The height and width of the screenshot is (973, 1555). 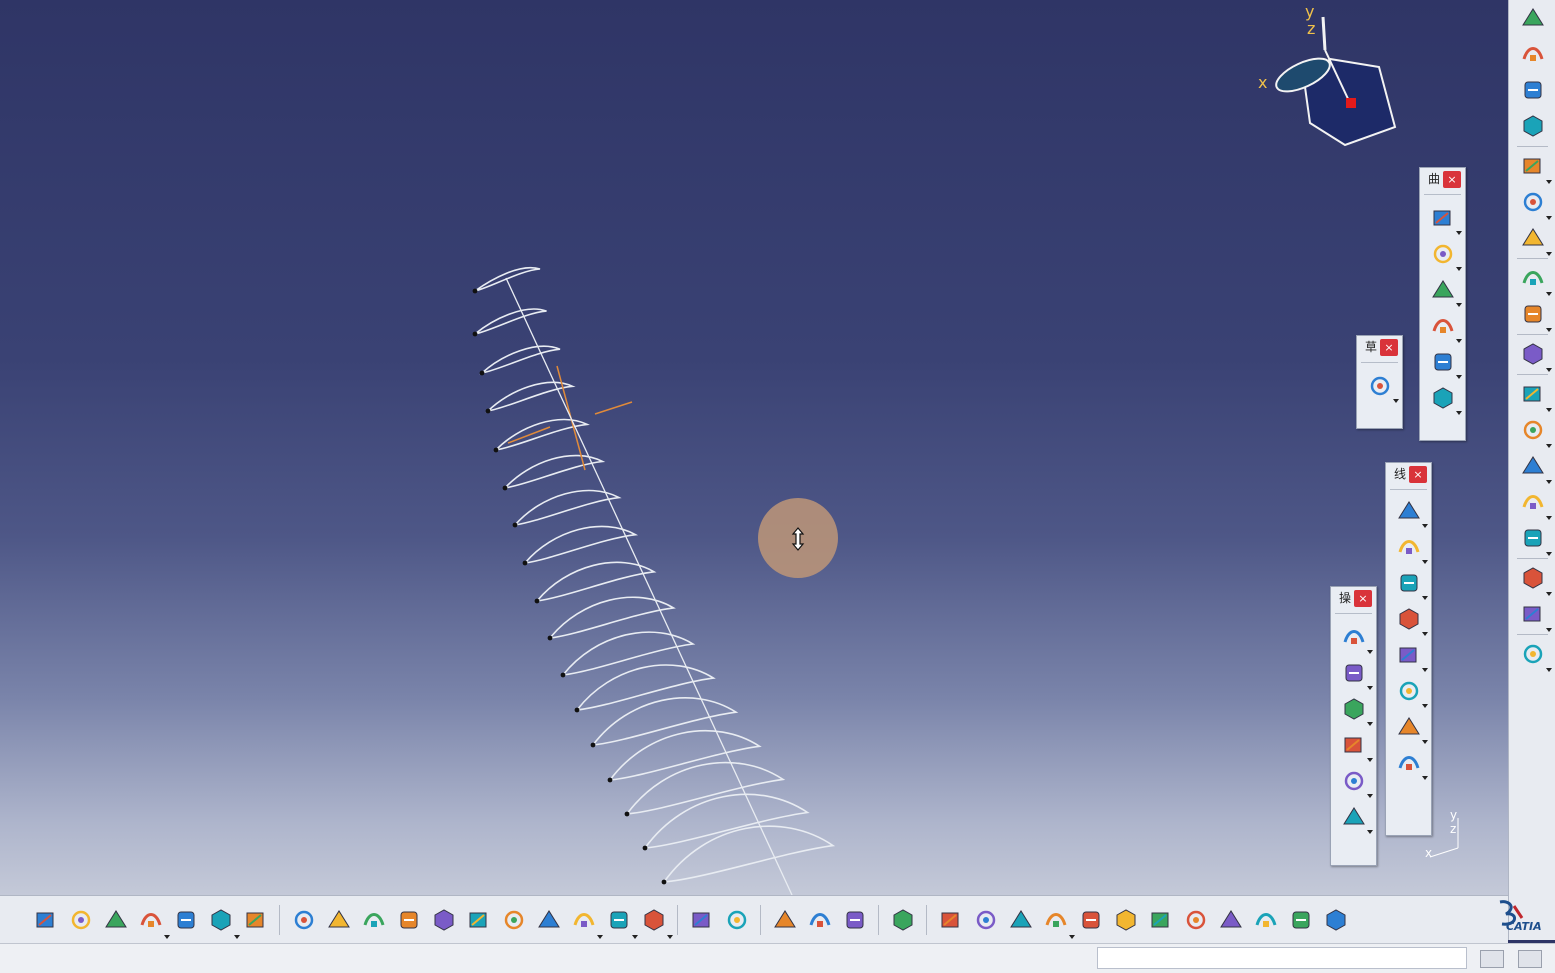 I want to click on toolbar-title: 草 ×, so click(x=1379, y=347).